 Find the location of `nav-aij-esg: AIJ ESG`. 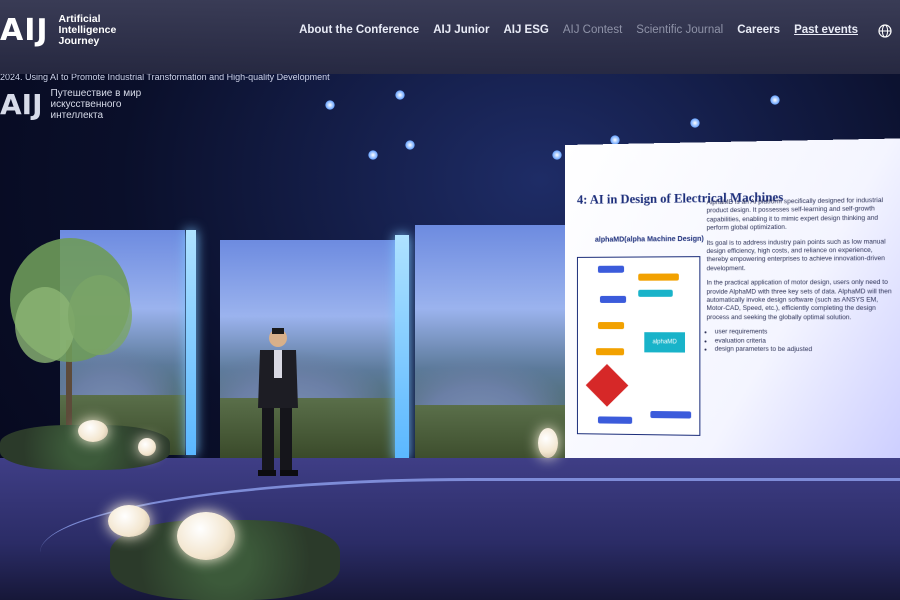

nav-aij-esg: AIJ ESG is located at coordinates (525, 30).